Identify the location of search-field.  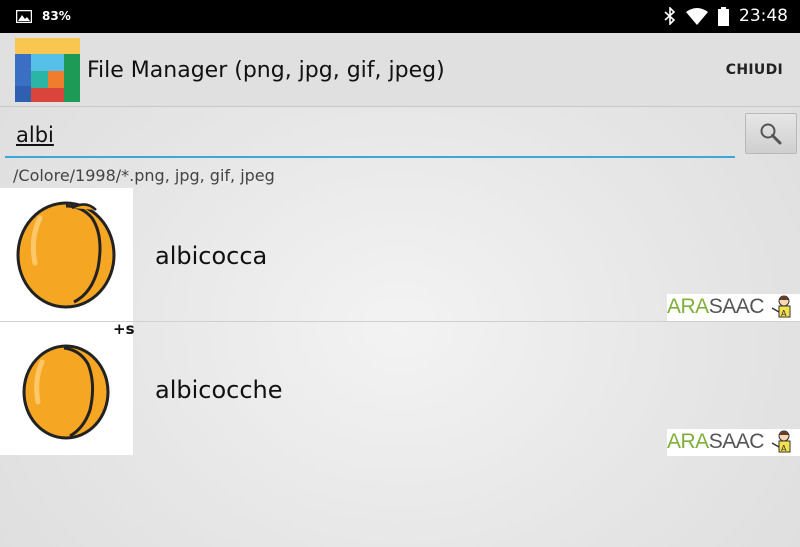
(370, 135).